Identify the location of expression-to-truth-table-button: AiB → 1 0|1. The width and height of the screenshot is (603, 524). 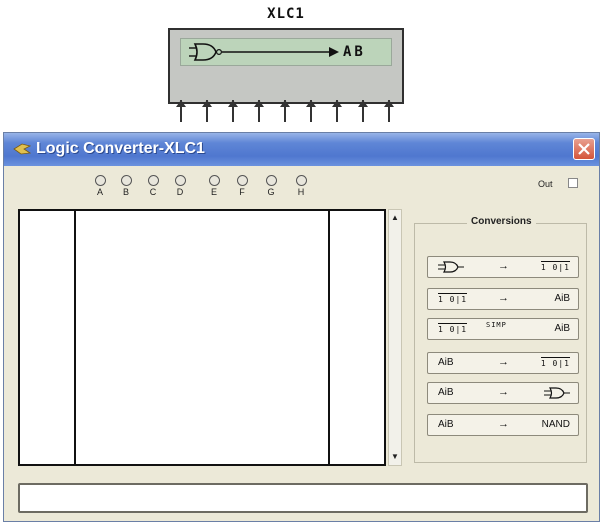
(503, 363).